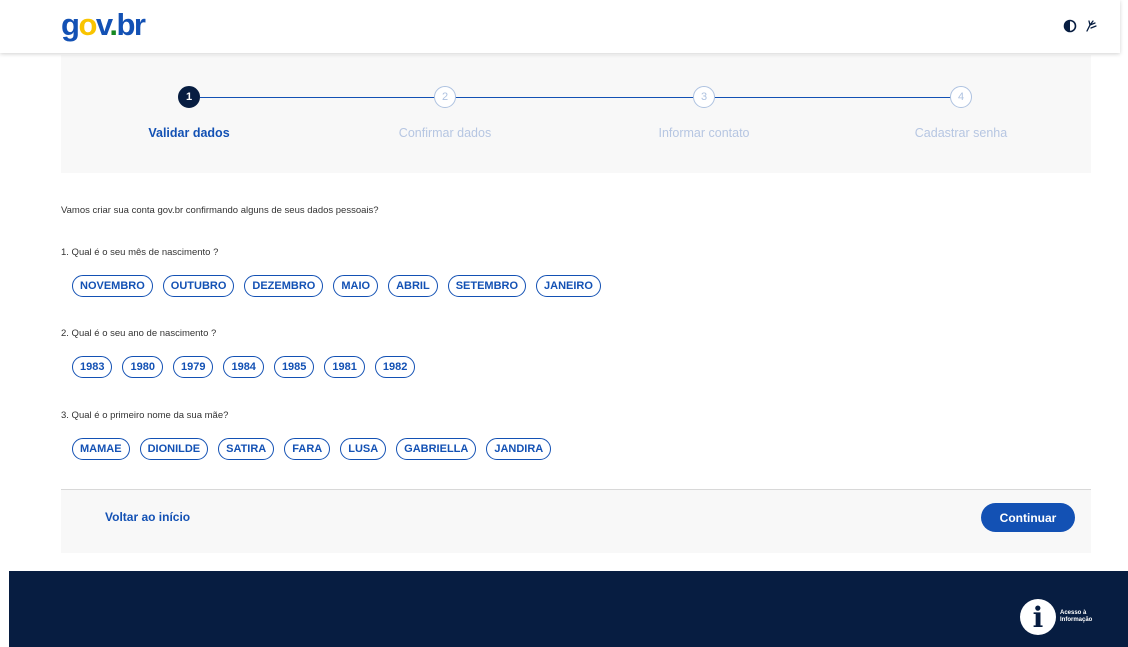 The image size is (1128, 647). Describe the element at coordinates (246, 449) in the screenshot. I see `option-mother-name: SATIRA` at that location.